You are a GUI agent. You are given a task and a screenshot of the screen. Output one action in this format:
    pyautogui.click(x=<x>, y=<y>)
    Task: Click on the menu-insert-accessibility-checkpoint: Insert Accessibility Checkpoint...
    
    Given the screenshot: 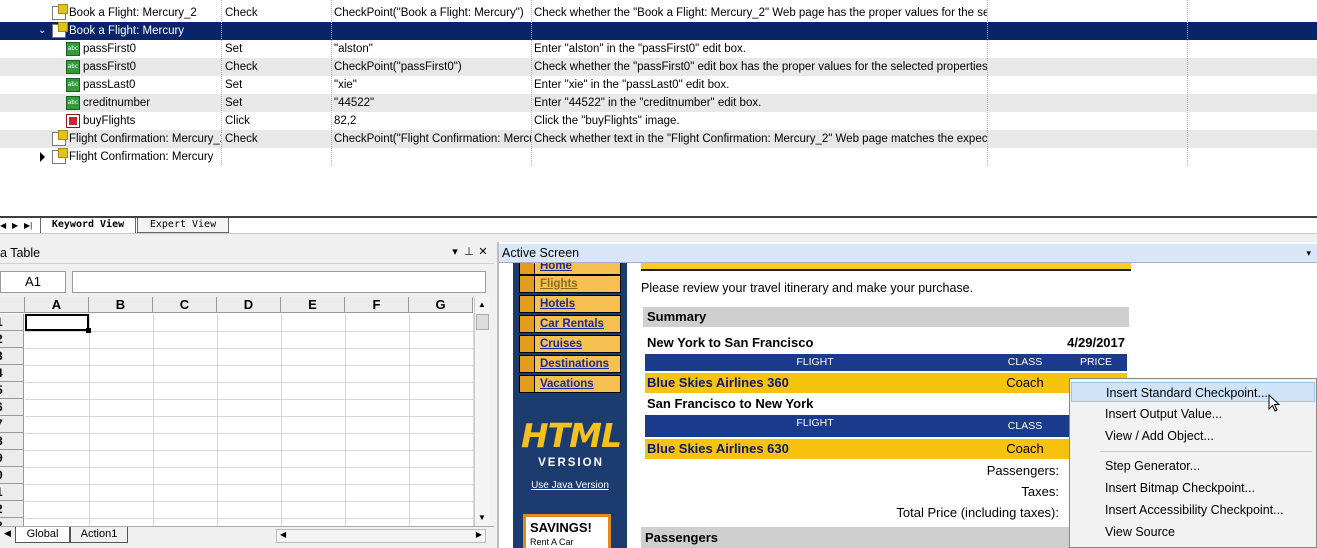 What is the action you would take?
    pyautogui.click(x=1193, y=510)
    